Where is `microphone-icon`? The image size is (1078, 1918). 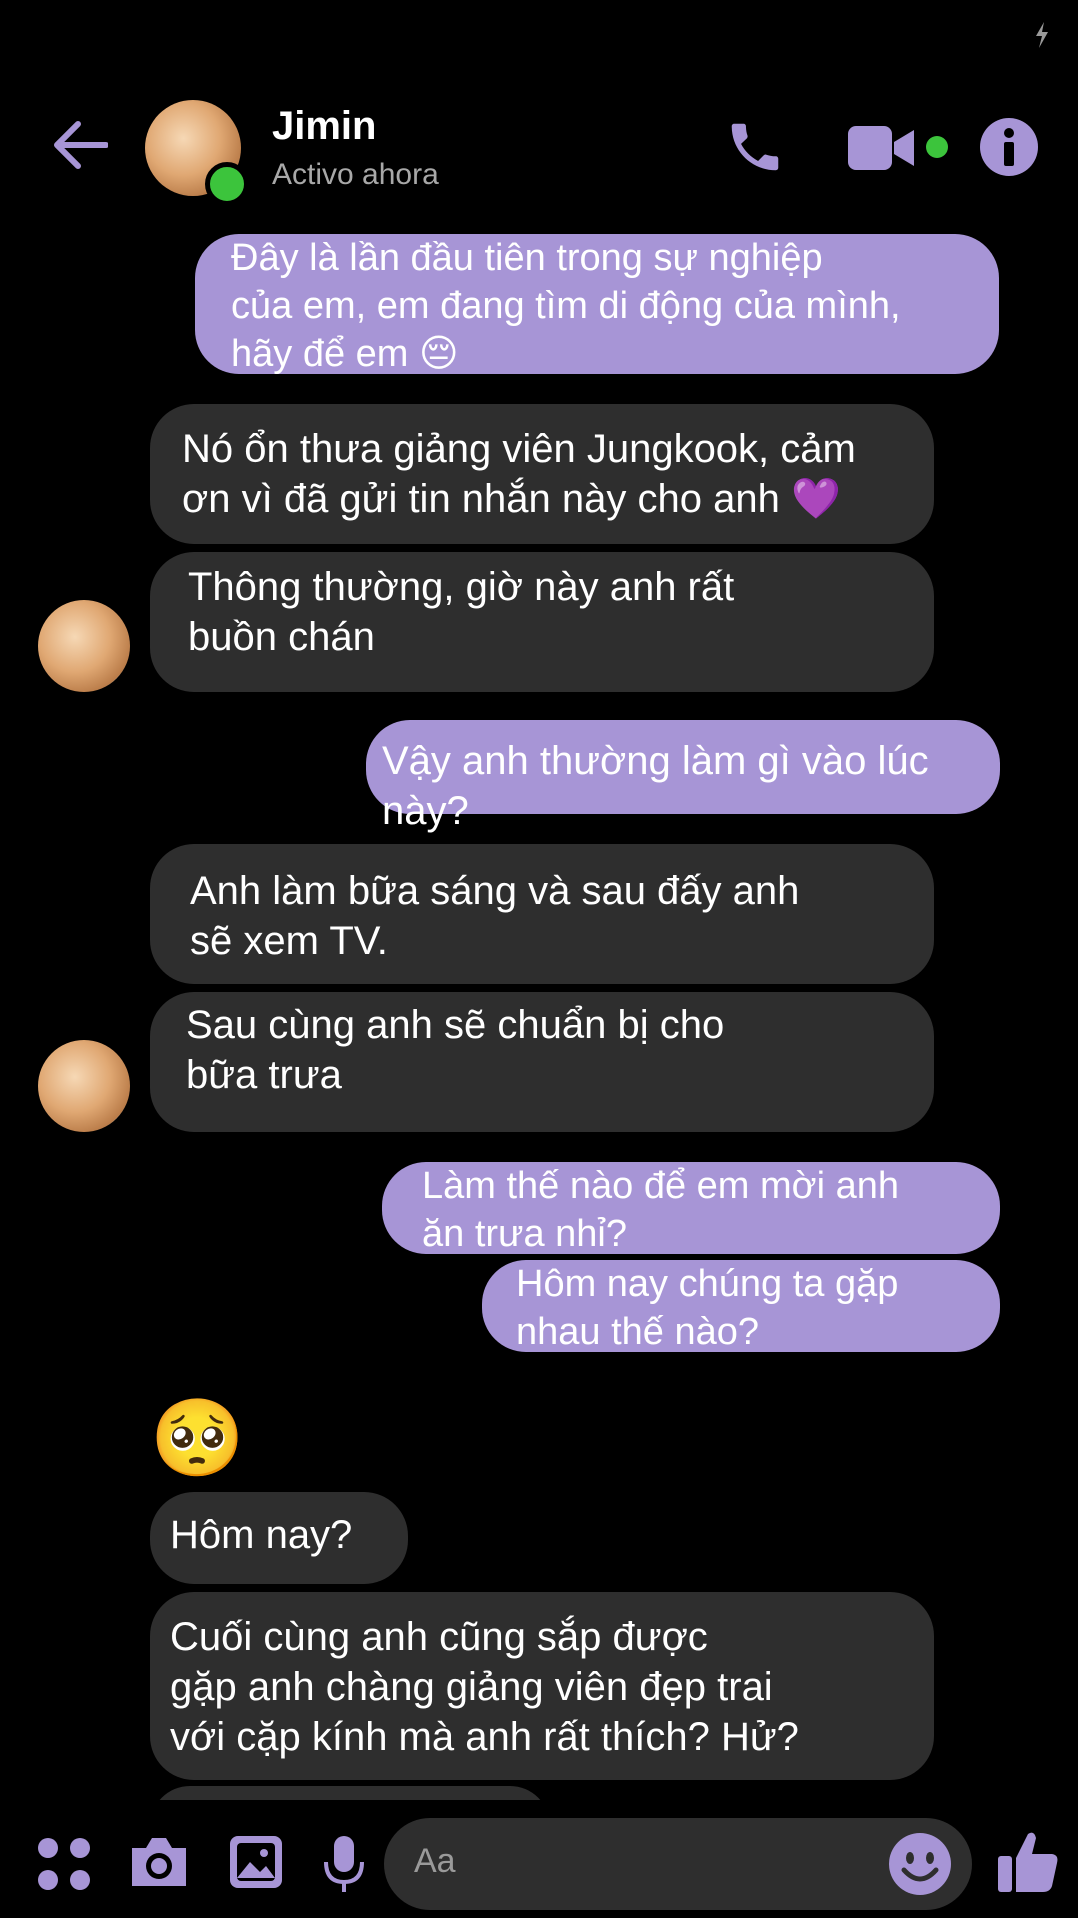 microphone-icon is located at coordinates (344, 1865).